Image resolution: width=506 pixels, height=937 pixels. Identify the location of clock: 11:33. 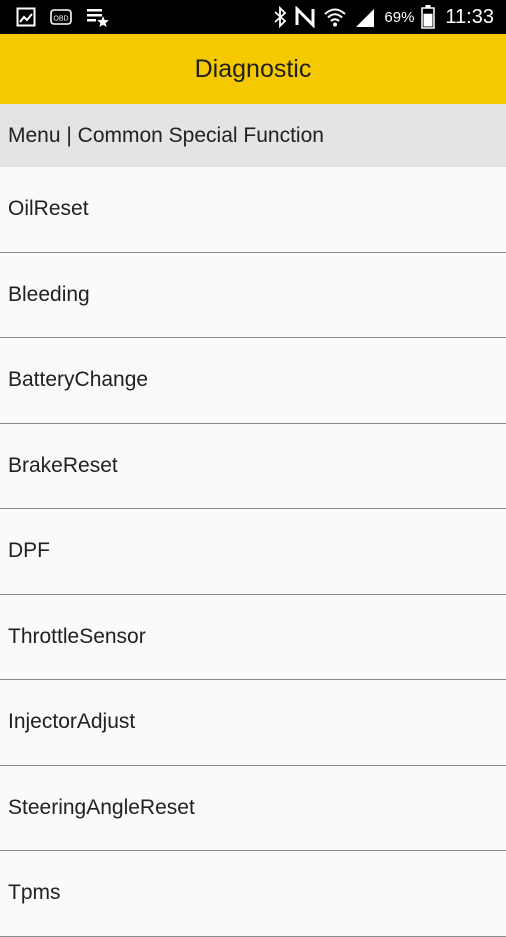
(469, 16).